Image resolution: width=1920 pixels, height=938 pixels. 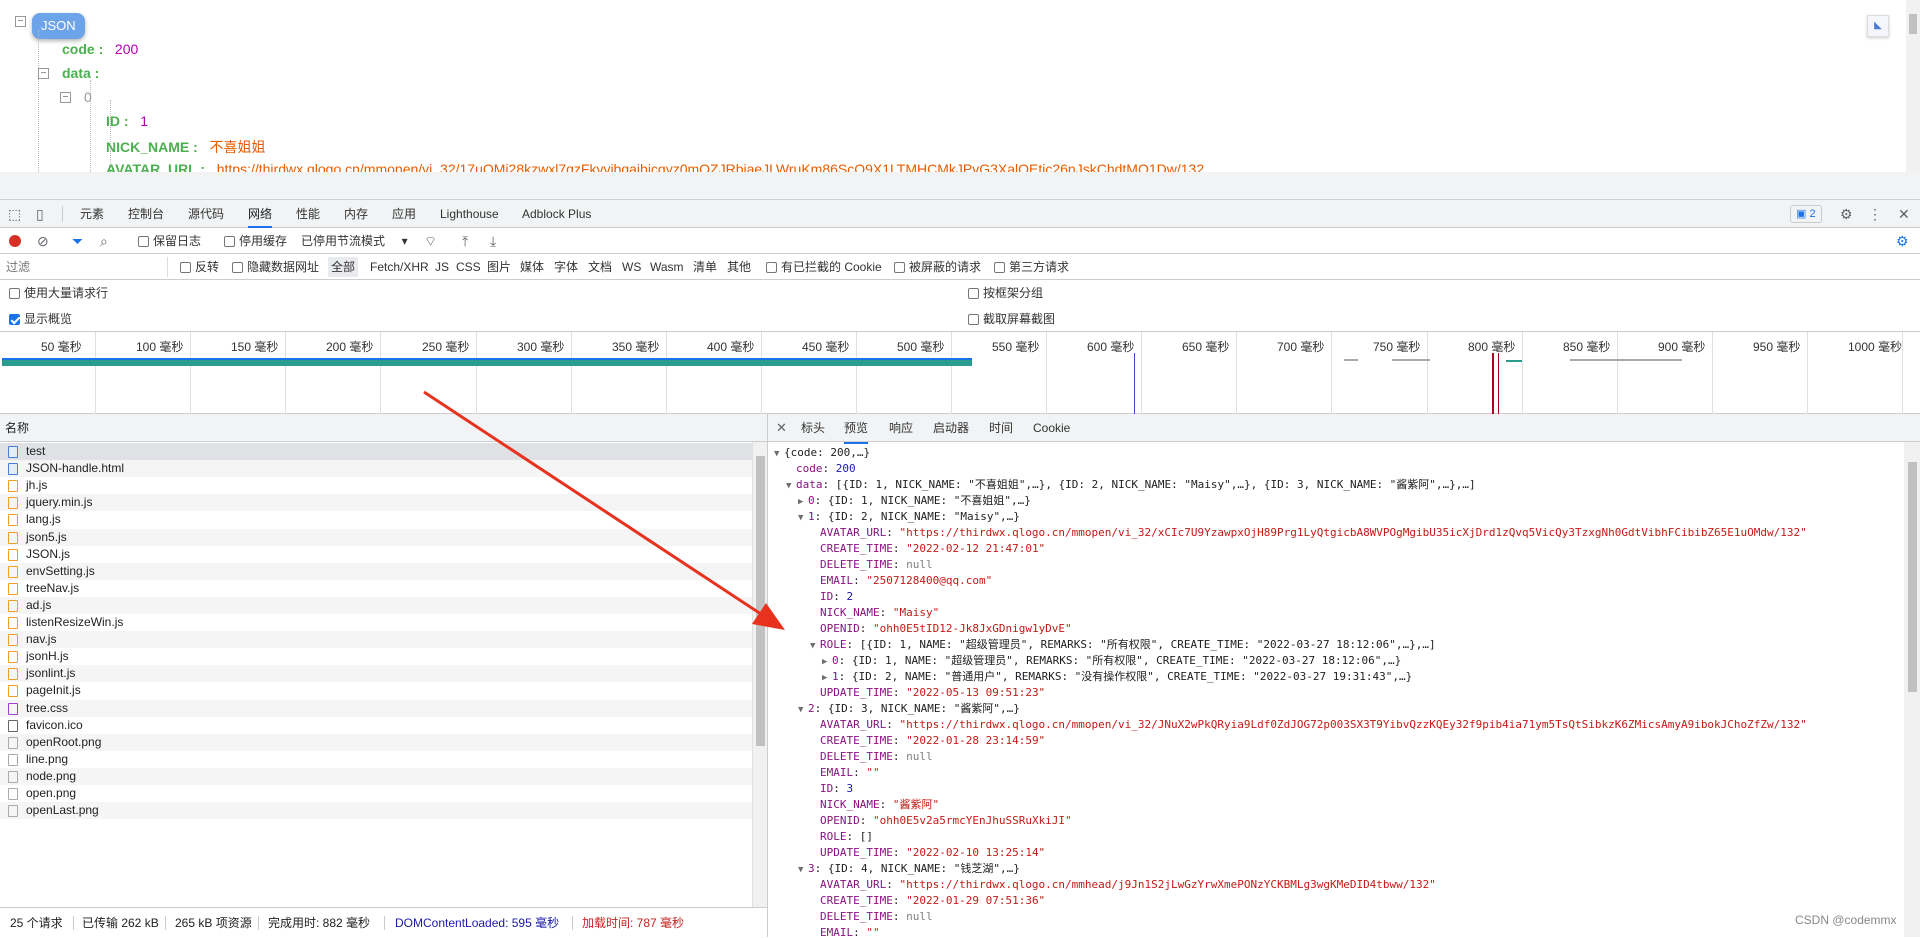 I want to click on json-format-button: JSON, so click(x=58, y=26).